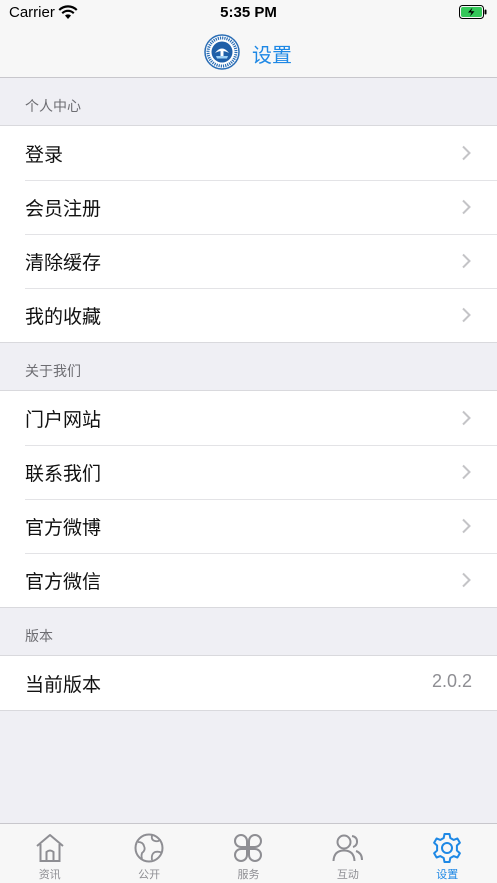 The image size is (497, 883). Describe the element at coordinates (451, 681) in the screenshot. I see `version-value: 2.0.2` at that location.